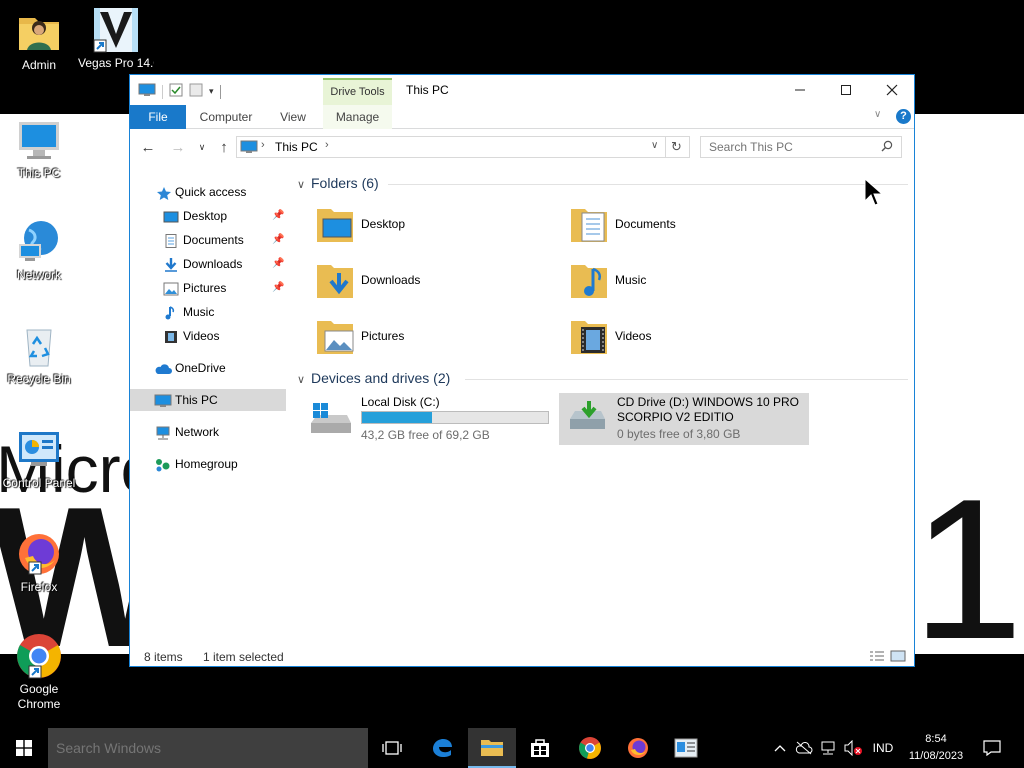 The height and width of the screenshot is (768, 1024). Describe the element at coordinates (654, 145) in the screenshot. I see `address-dropdown-icon: ∨` at that location.